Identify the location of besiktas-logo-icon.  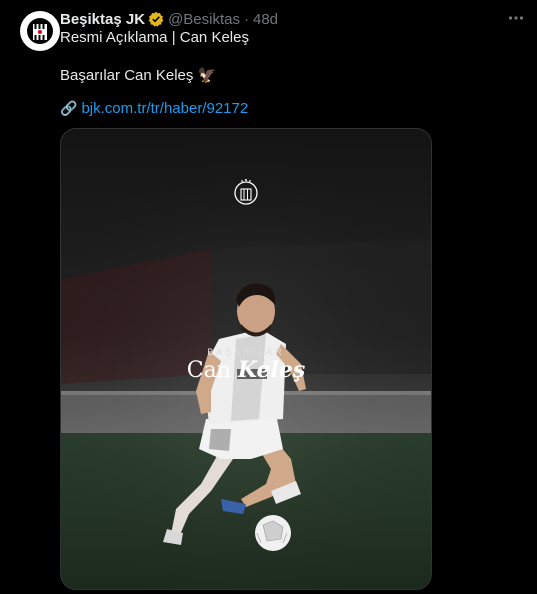
(40, 31).